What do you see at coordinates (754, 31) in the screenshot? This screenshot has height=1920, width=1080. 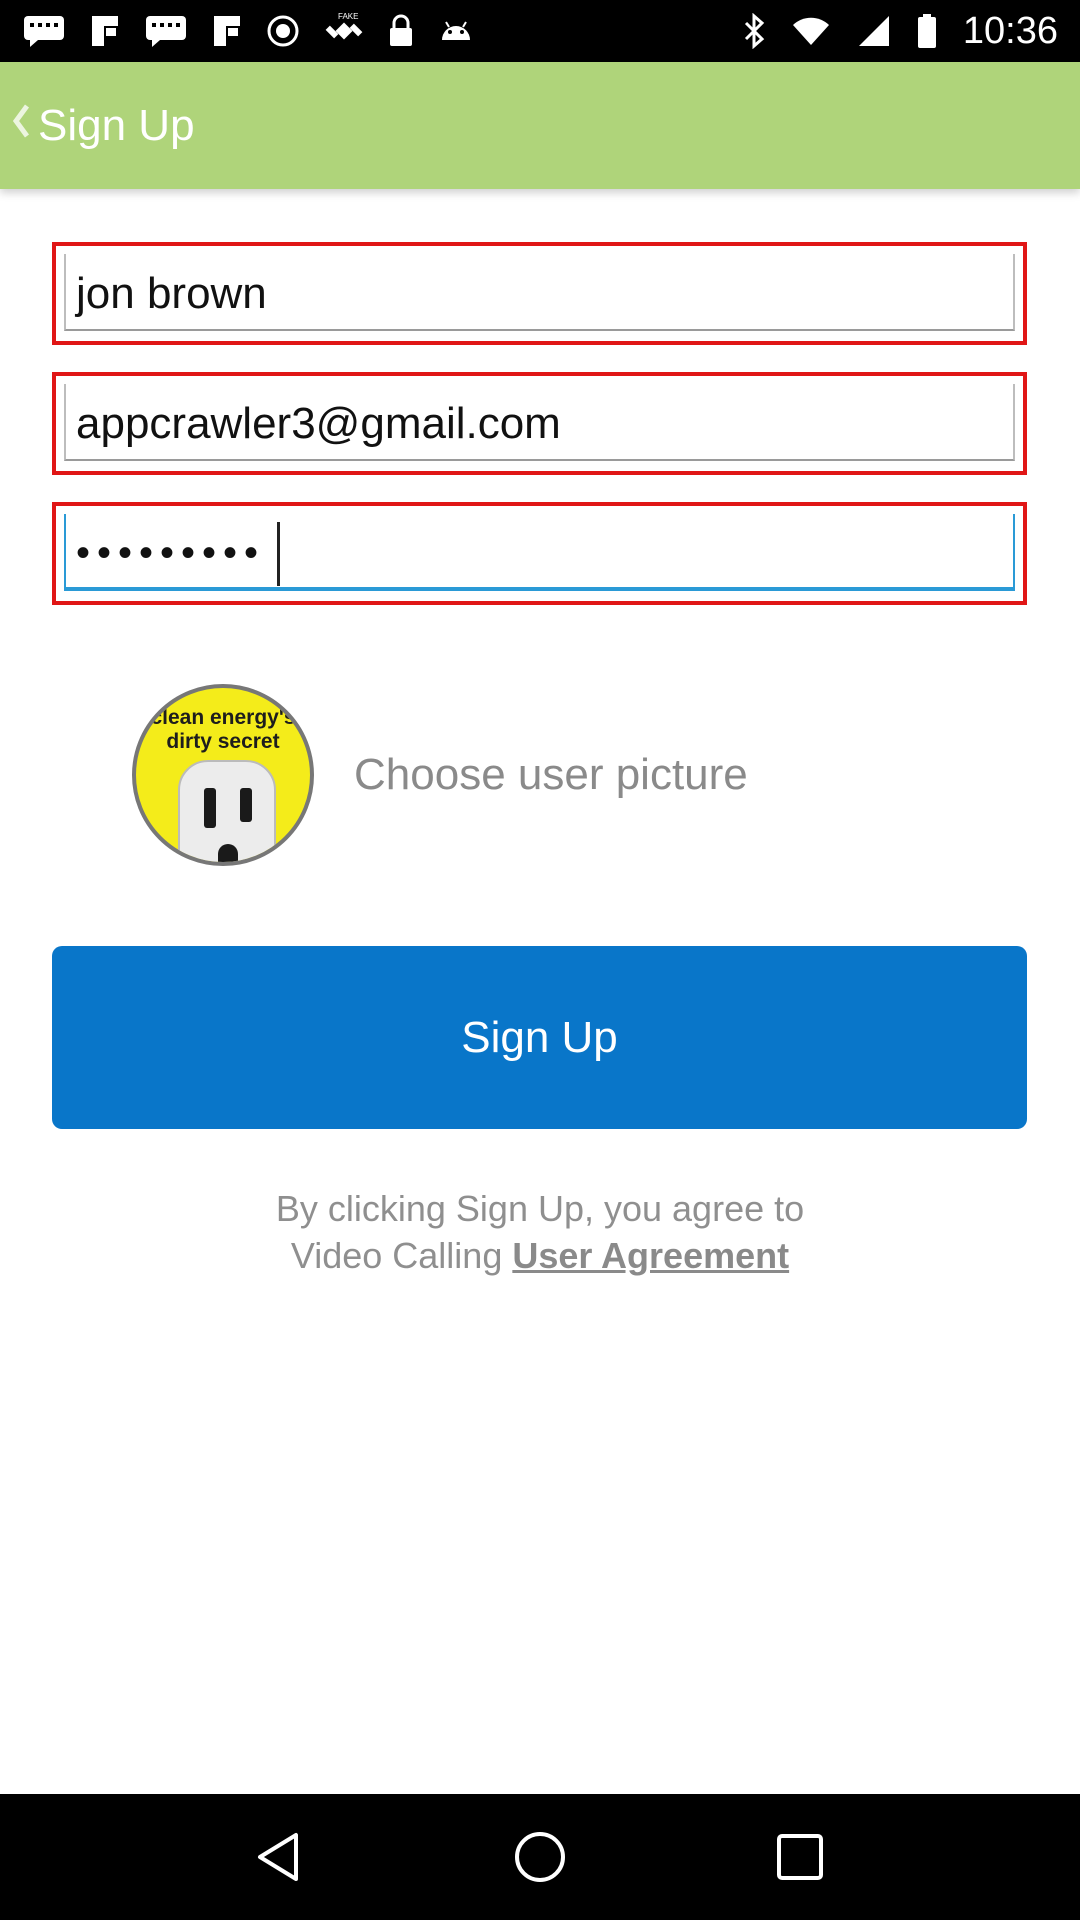 I see `bluetooth-icon` at bounding box center [754, 31].